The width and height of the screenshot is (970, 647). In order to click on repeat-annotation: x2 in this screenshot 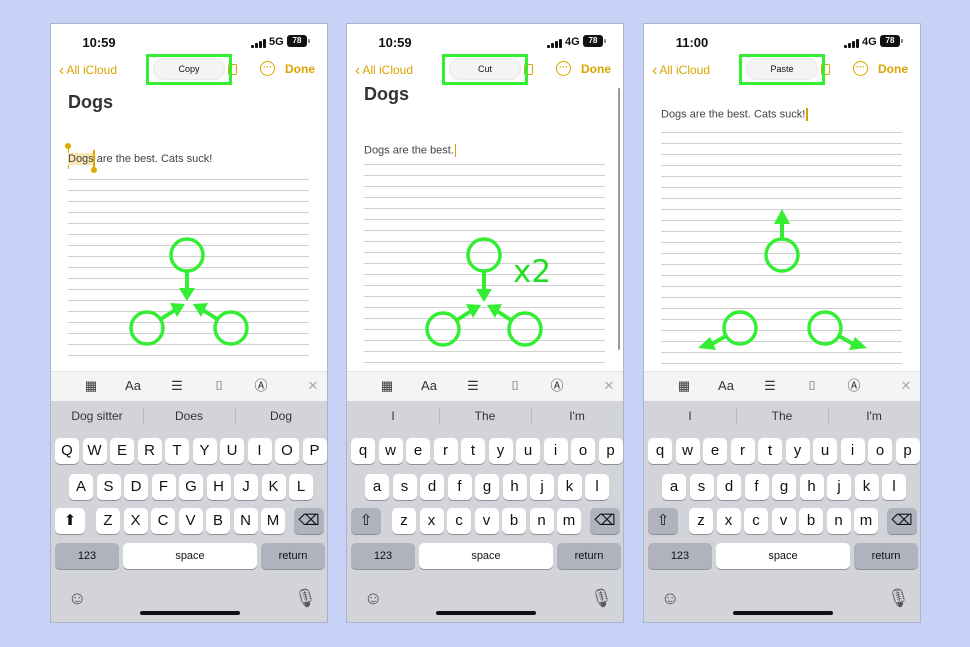, I will do `click(532, 272)`.